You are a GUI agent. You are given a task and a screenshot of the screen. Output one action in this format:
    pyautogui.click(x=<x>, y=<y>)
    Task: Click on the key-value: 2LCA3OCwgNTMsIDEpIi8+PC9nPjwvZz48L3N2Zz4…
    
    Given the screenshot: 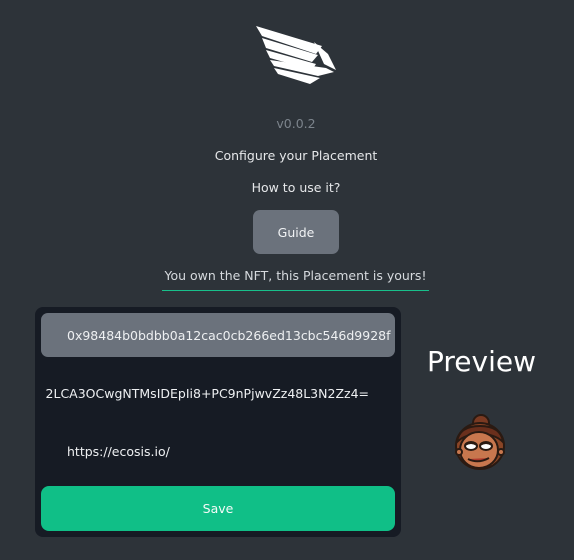 What is the action you would take?
    pyautogui.click(x=207, y=393)
    